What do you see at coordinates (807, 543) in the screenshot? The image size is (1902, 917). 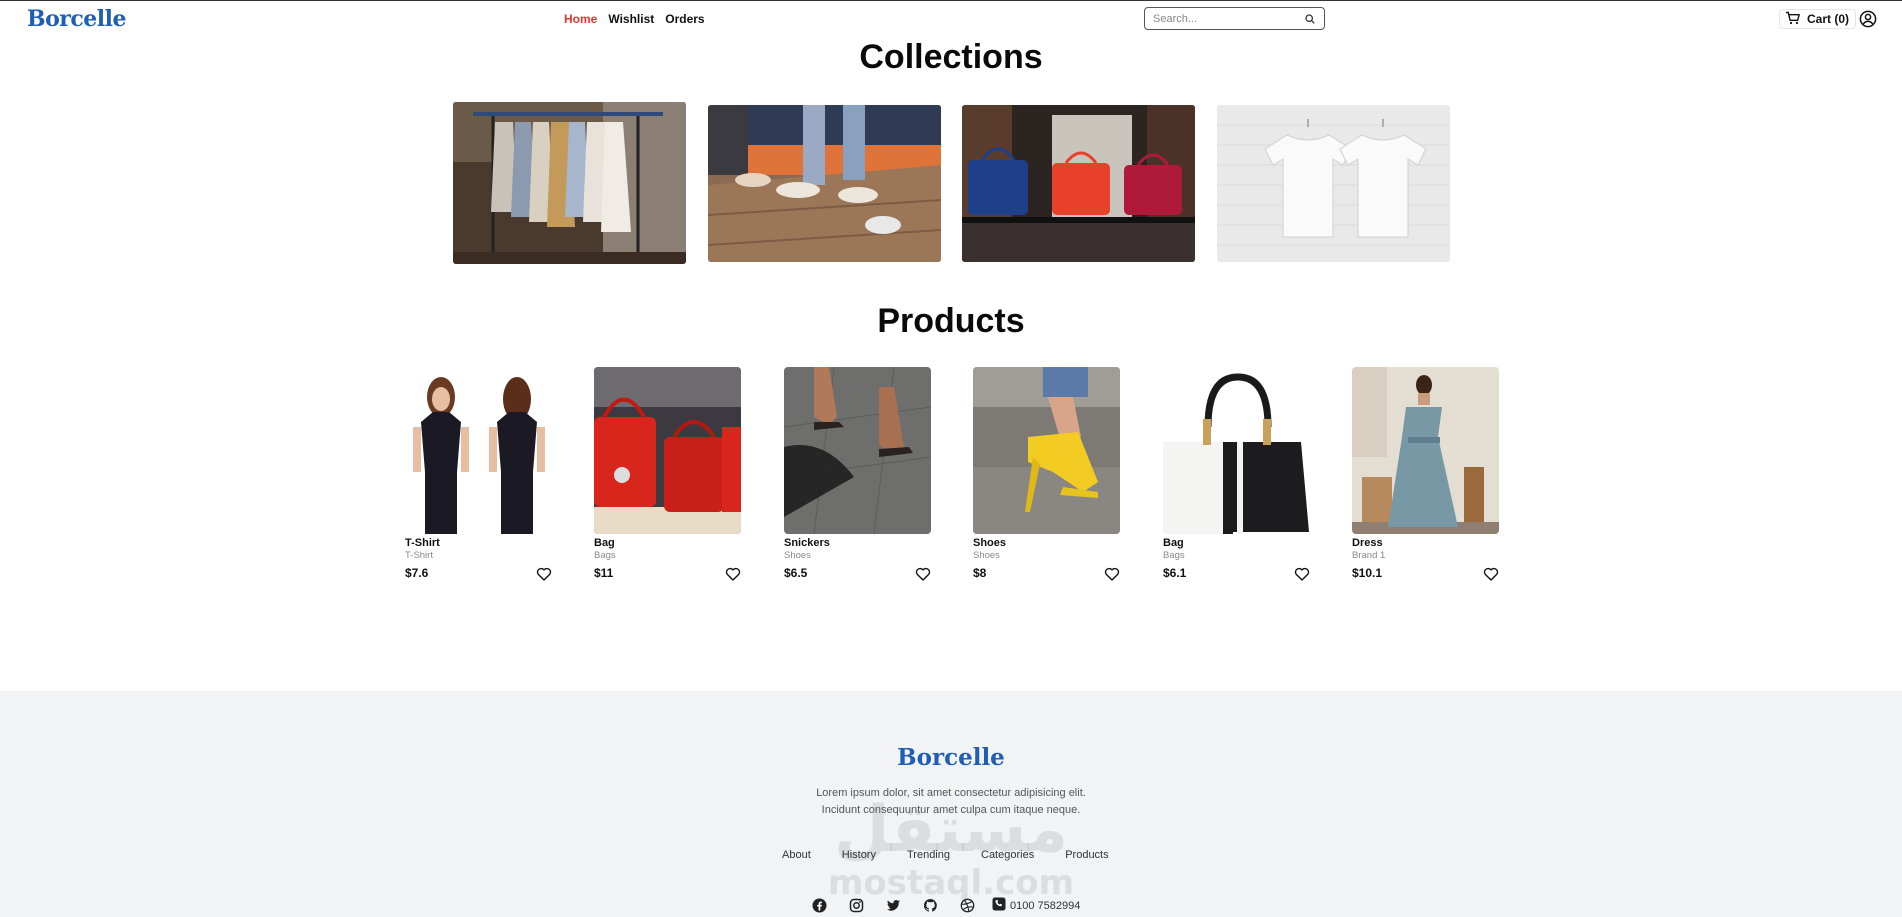 I see `product-name: Snickers` at bounding box center [807, 543].